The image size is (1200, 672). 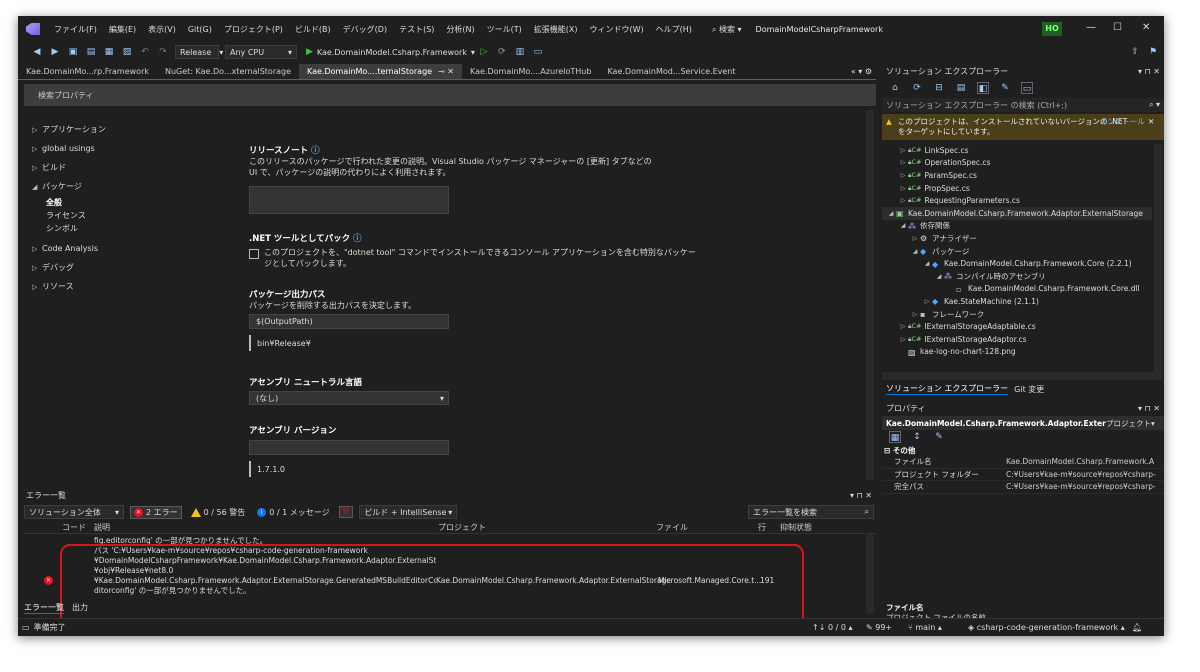 I want to click on document-tab: Kae.DomainMo....AzureIoTHub, so click(x=530, y=71).